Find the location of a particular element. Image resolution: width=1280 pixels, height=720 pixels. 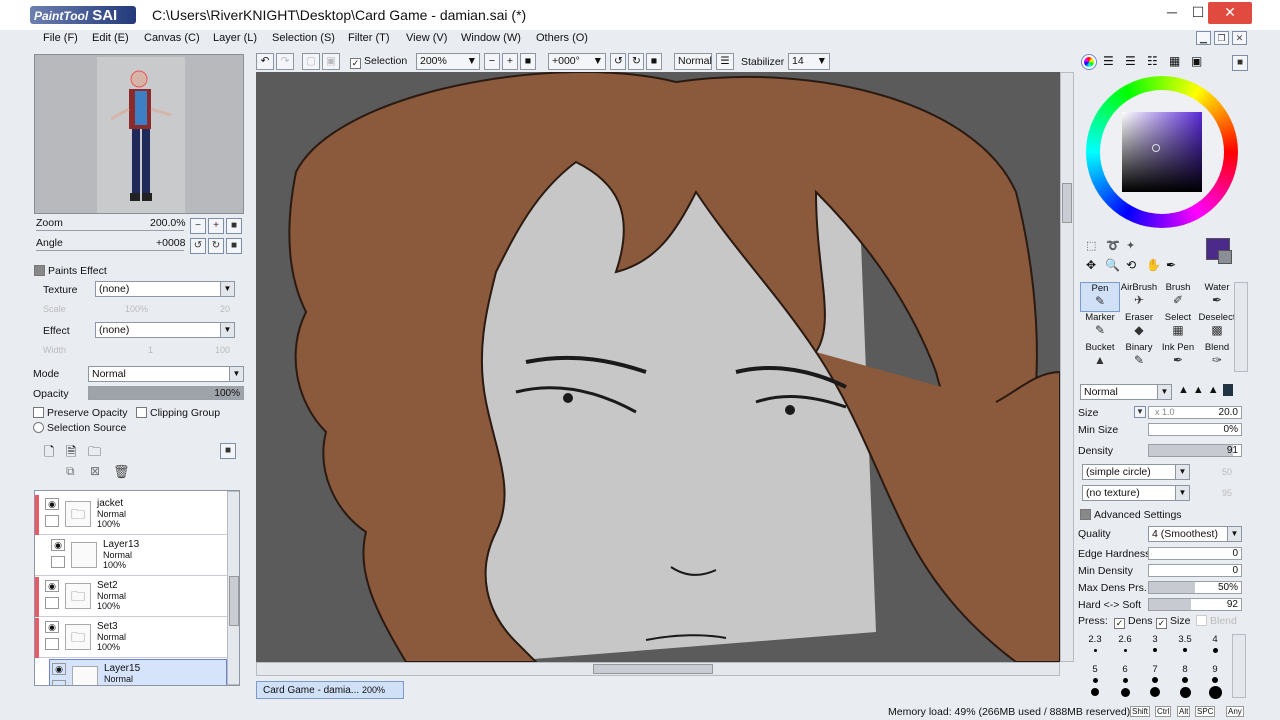

tool-grid-scrollbar is located at coordinates (1241, 327).